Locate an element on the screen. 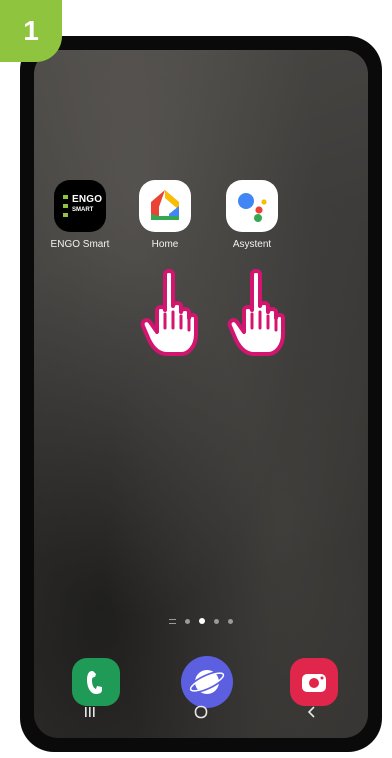 This screenshot has height=758, width=392. app-label: Asystent is located at coordinates (252, 244).